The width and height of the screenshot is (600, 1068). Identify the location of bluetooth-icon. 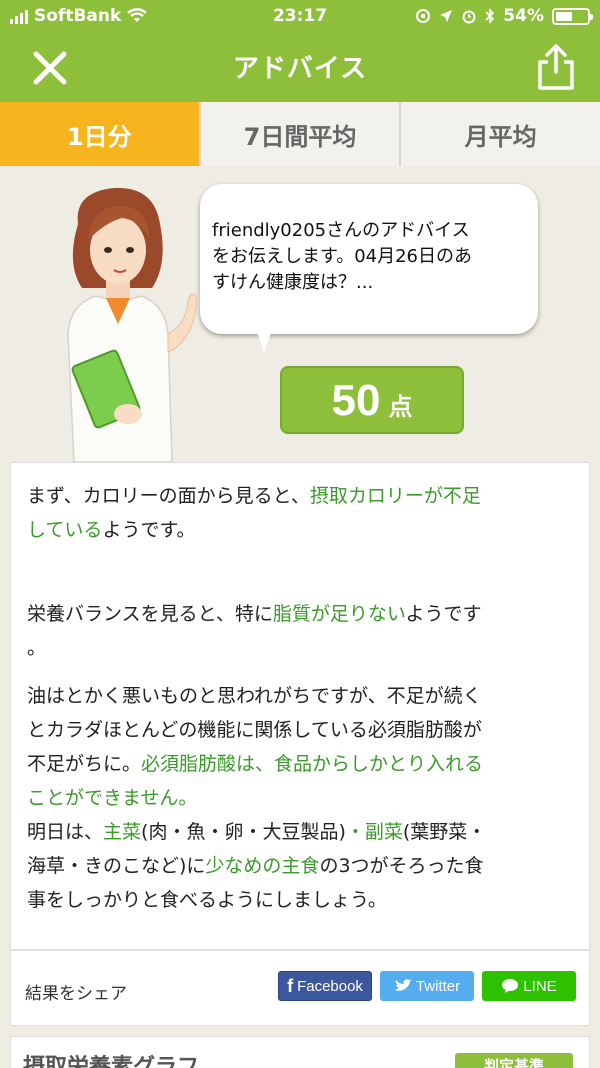
(490, 16).